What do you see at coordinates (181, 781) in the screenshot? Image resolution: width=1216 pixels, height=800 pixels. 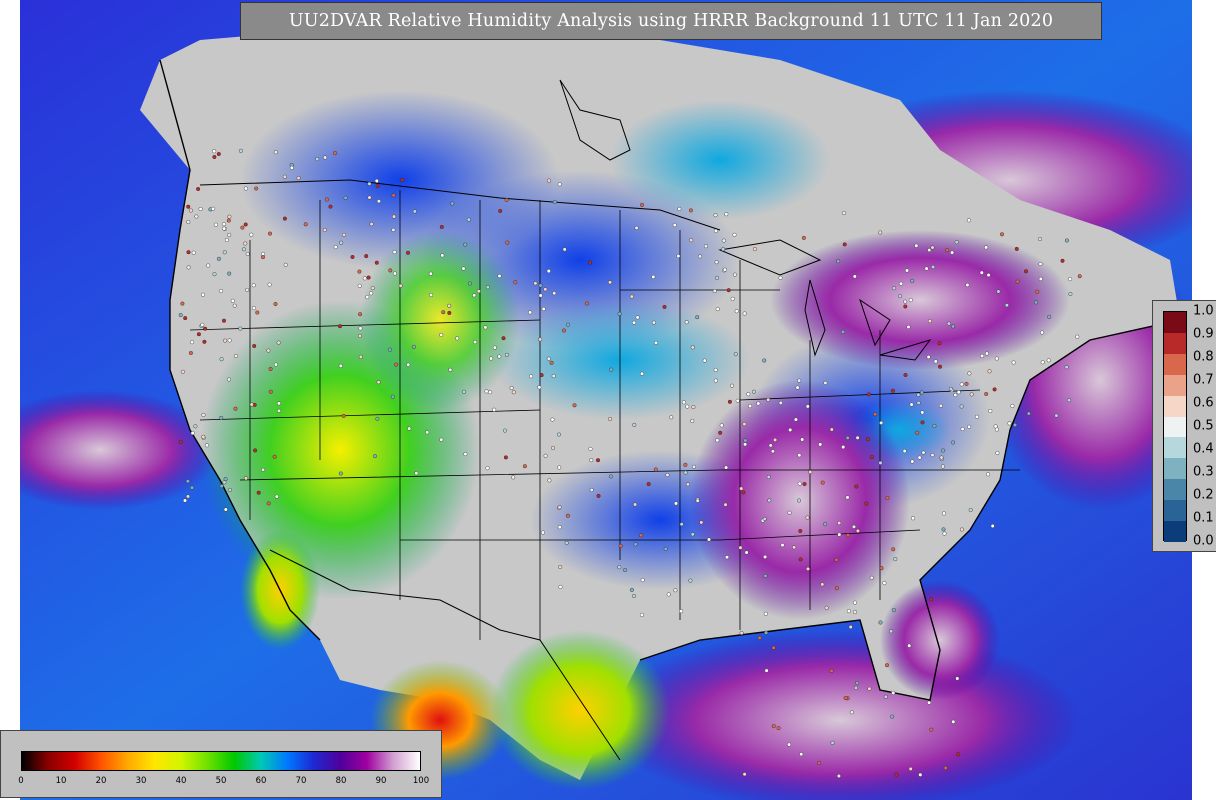 I see `rh-tick-label: 40` at bounding box center [181, 781].